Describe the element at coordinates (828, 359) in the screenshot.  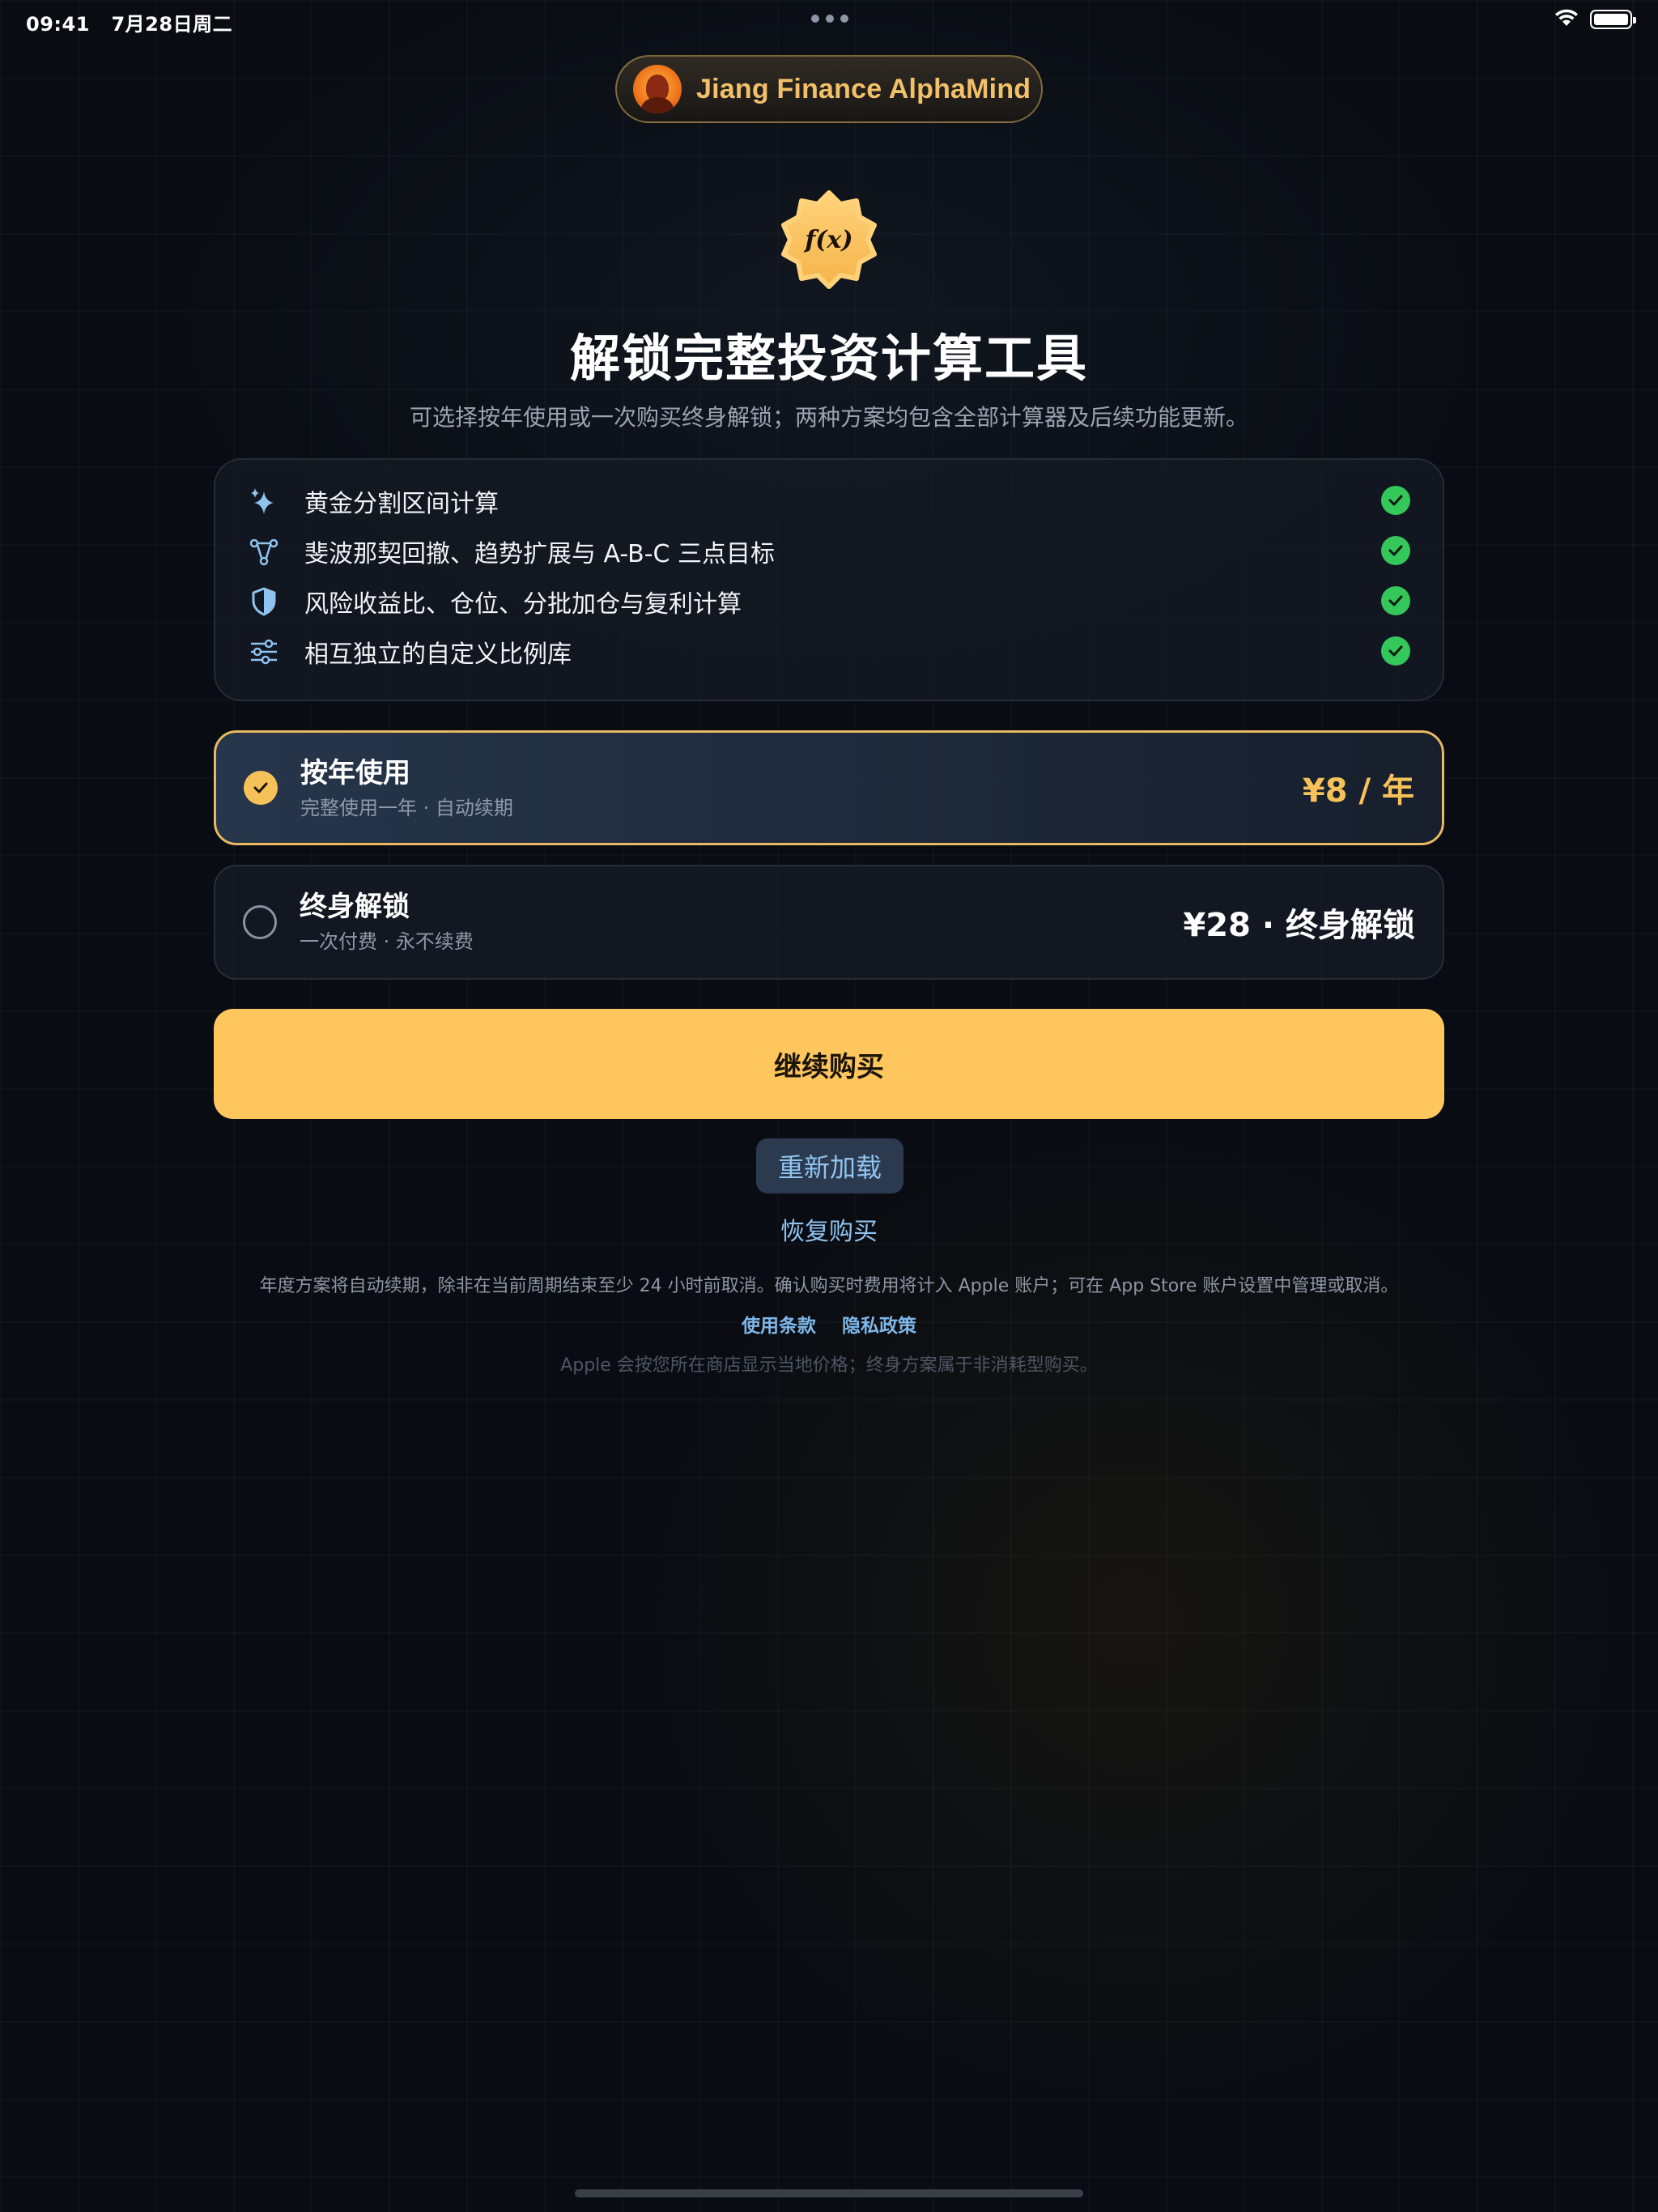
I see `page-title: 解锁完整投资计算工具` at that location.